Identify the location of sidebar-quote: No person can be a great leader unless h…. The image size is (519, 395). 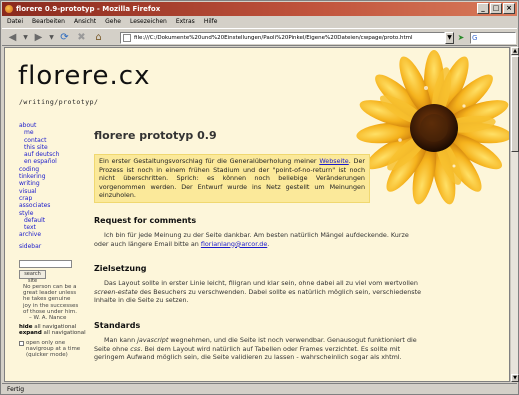
(49, 302).